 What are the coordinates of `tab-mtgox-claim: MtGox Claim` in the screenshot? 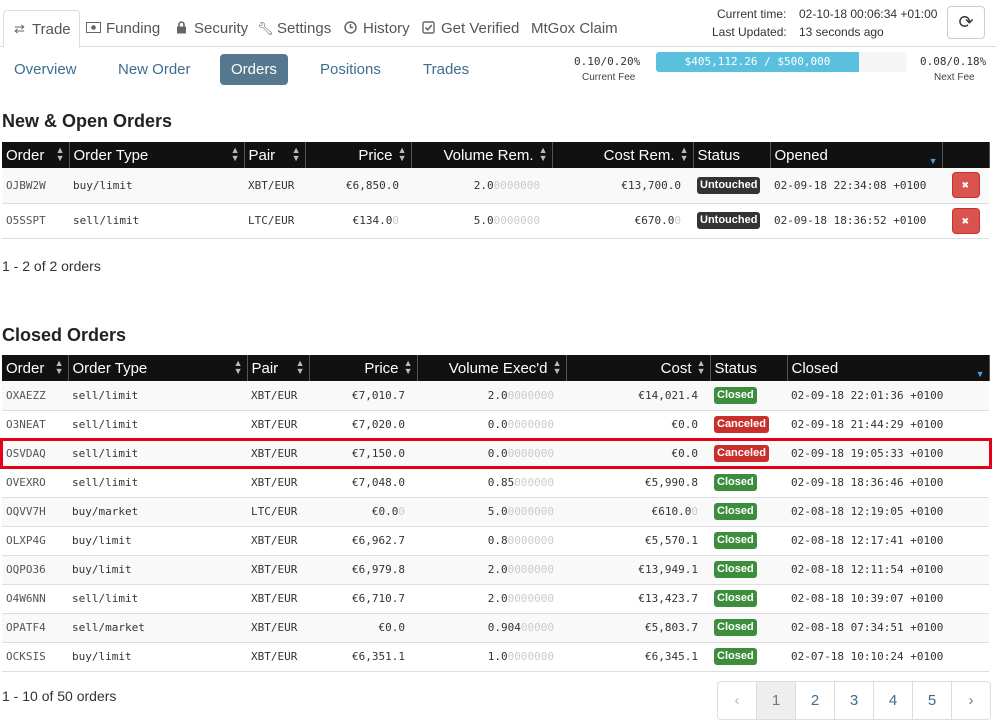 It's located at (574, 28).